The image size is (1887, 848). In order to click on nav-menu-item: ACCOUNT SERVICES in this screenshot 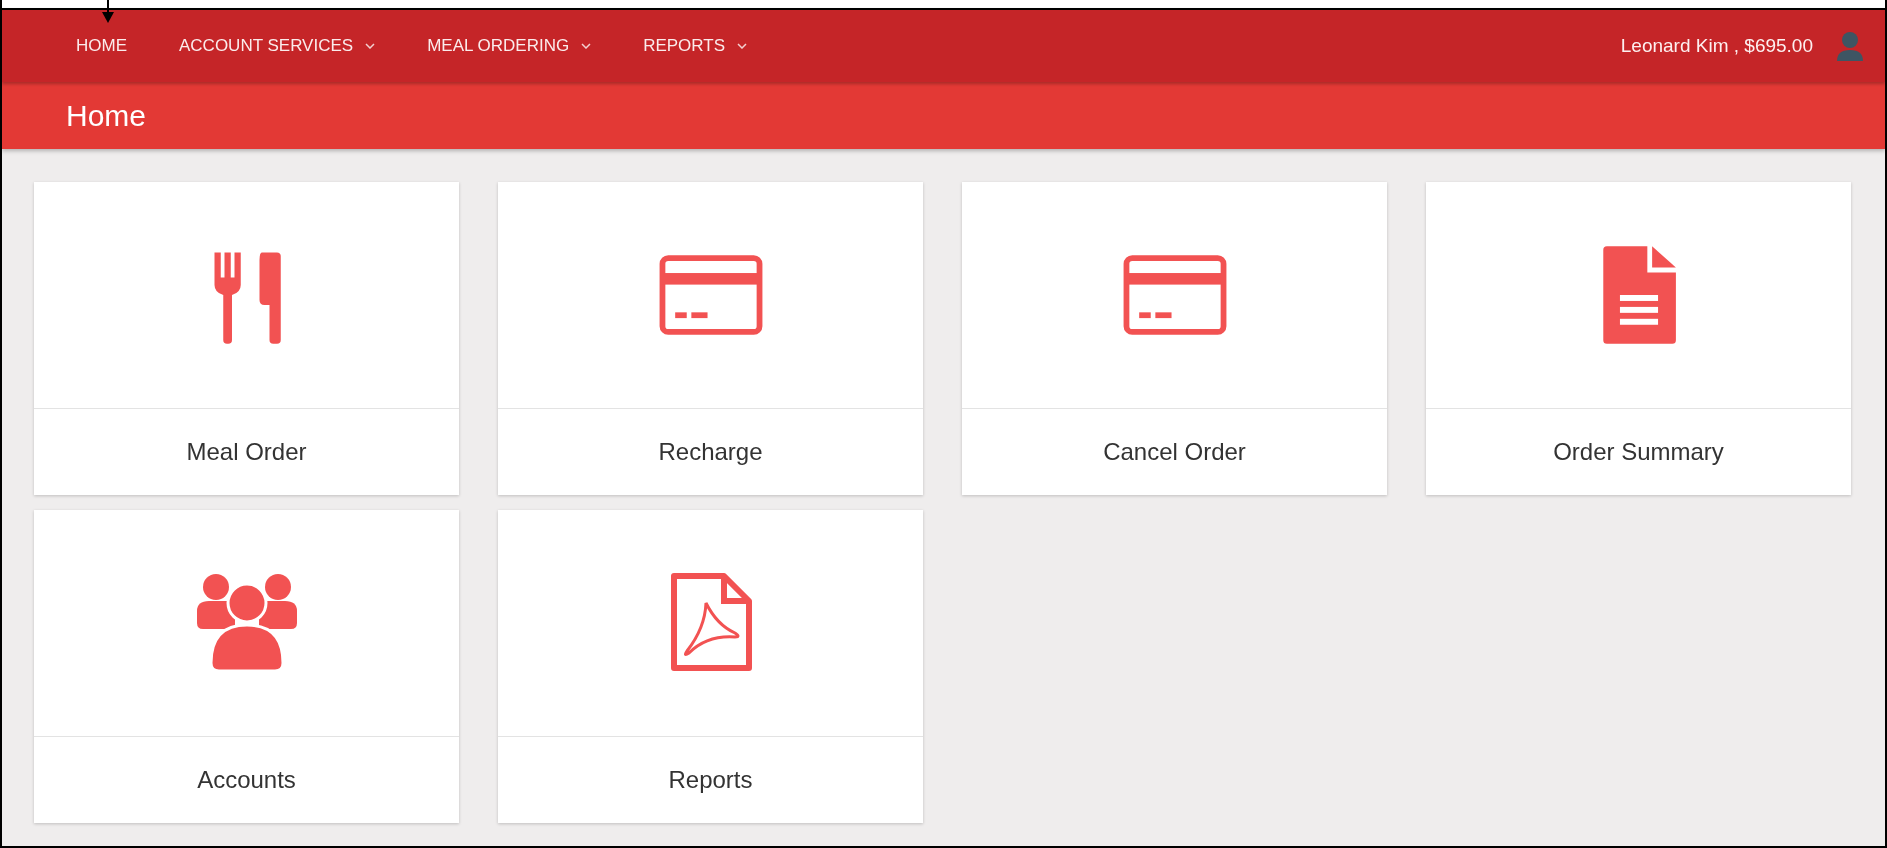, I will do `click(277, 46)`.